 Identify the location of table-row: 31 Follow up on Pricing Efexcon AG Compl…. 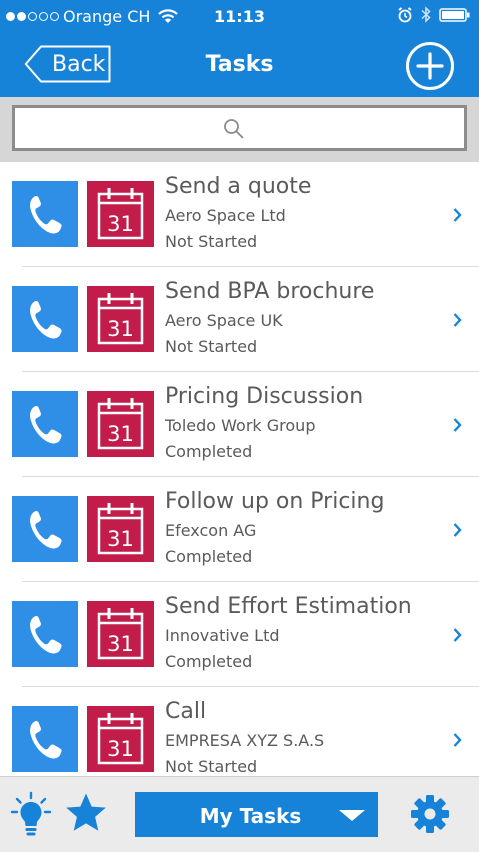
(239, 529).